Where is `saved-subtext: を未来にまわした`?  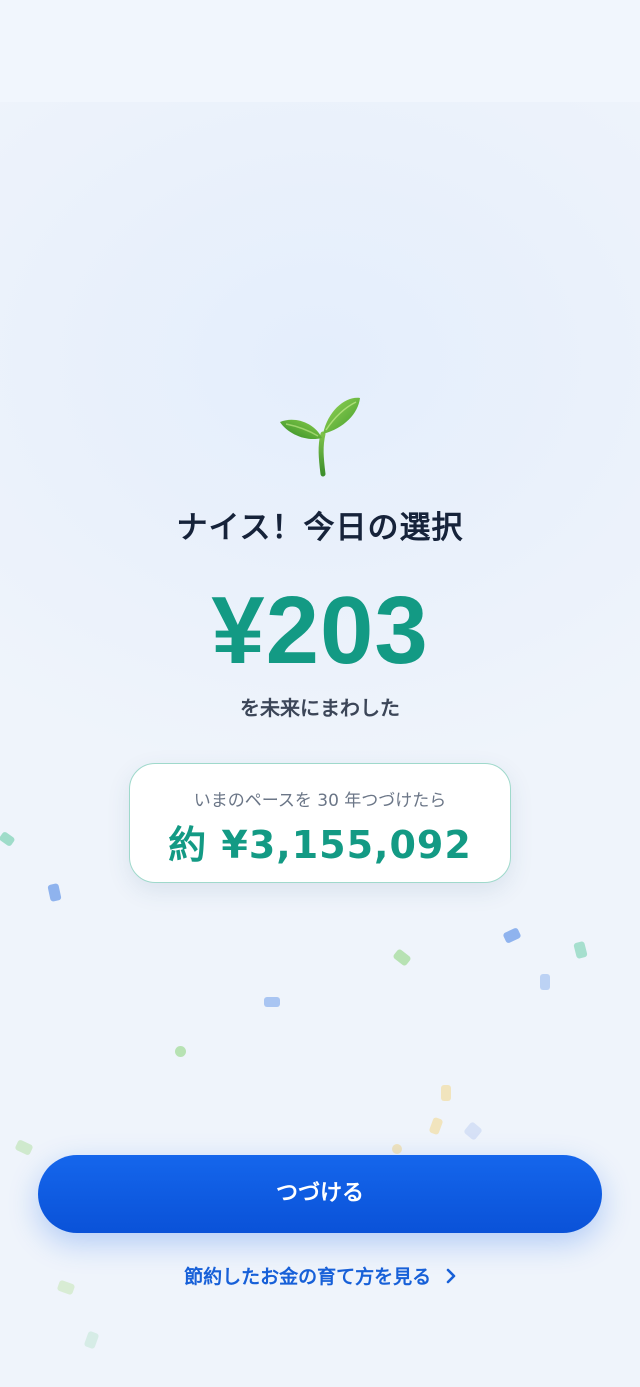 saved-subtext: を未来にまわした is located at coordinates (320, 708).